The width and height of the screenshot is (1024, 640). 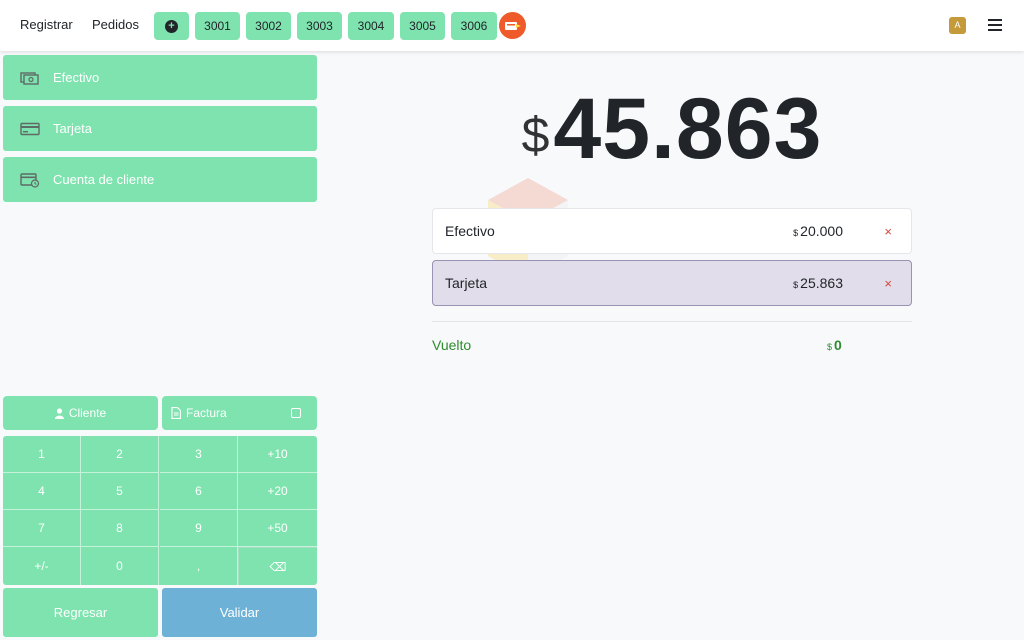 What do you see at coordinates (46, 24) in the screenshot?
I see `nav-registrar-link: Registrar` at bounding box center [46, 24].